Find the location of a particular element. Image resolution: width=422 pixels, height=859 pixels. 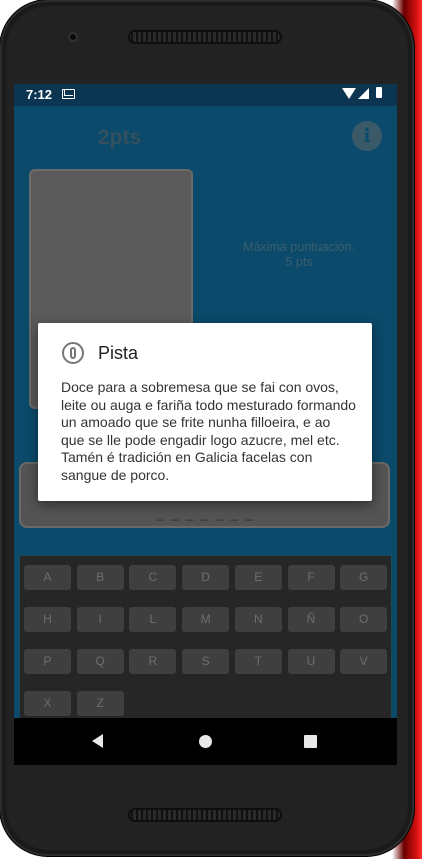

key-s: S is located at coordinates (206, 661).